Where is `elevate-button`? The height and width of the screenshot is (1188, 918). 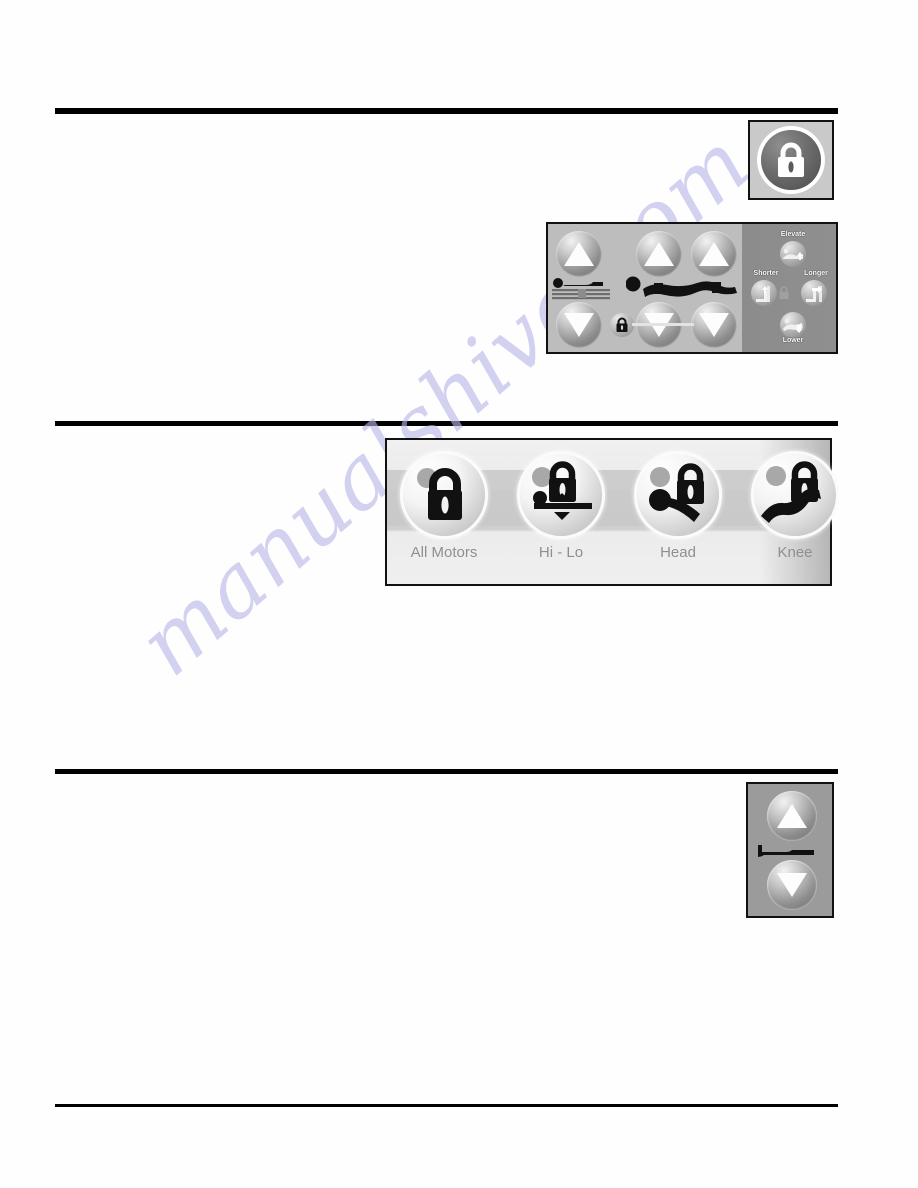 elevate-button is located at coordinates (793, 254).